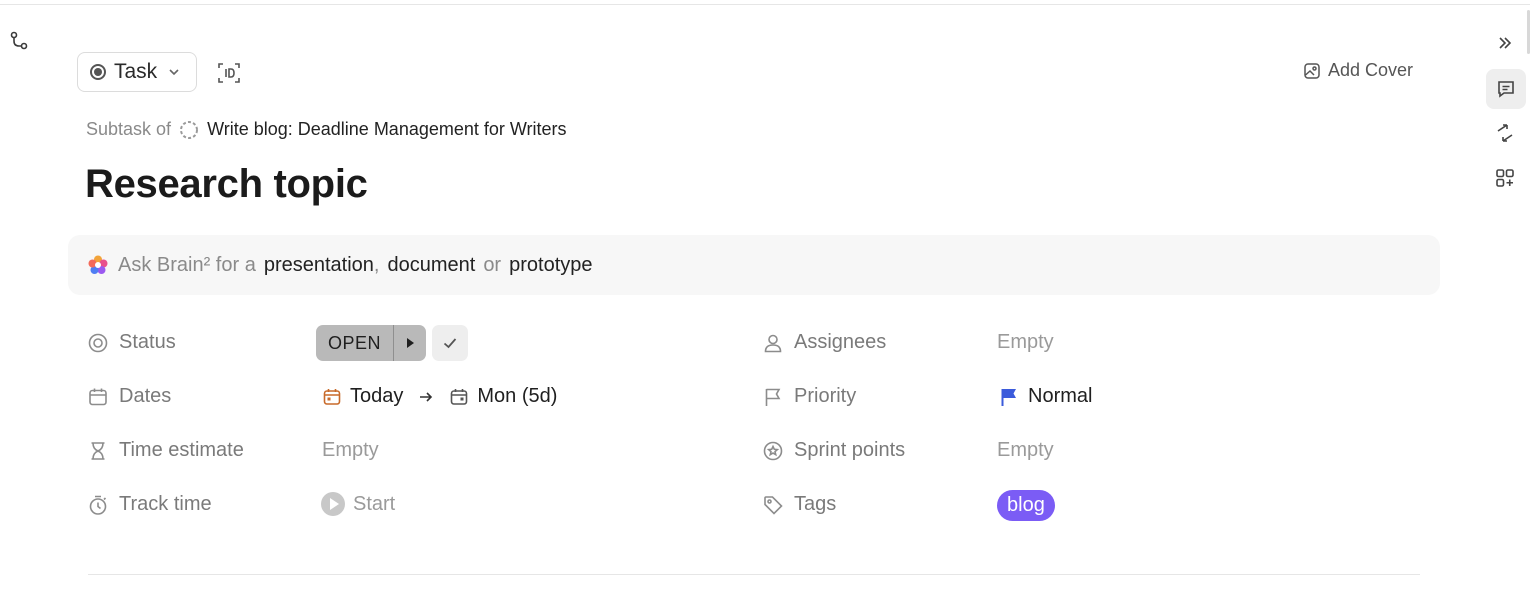 This screenshot has width=1530, height=596. What do you see at coordinates (19, 41) in the screenshot?
I see `relationship-icon` at bounding box center [19, 41].